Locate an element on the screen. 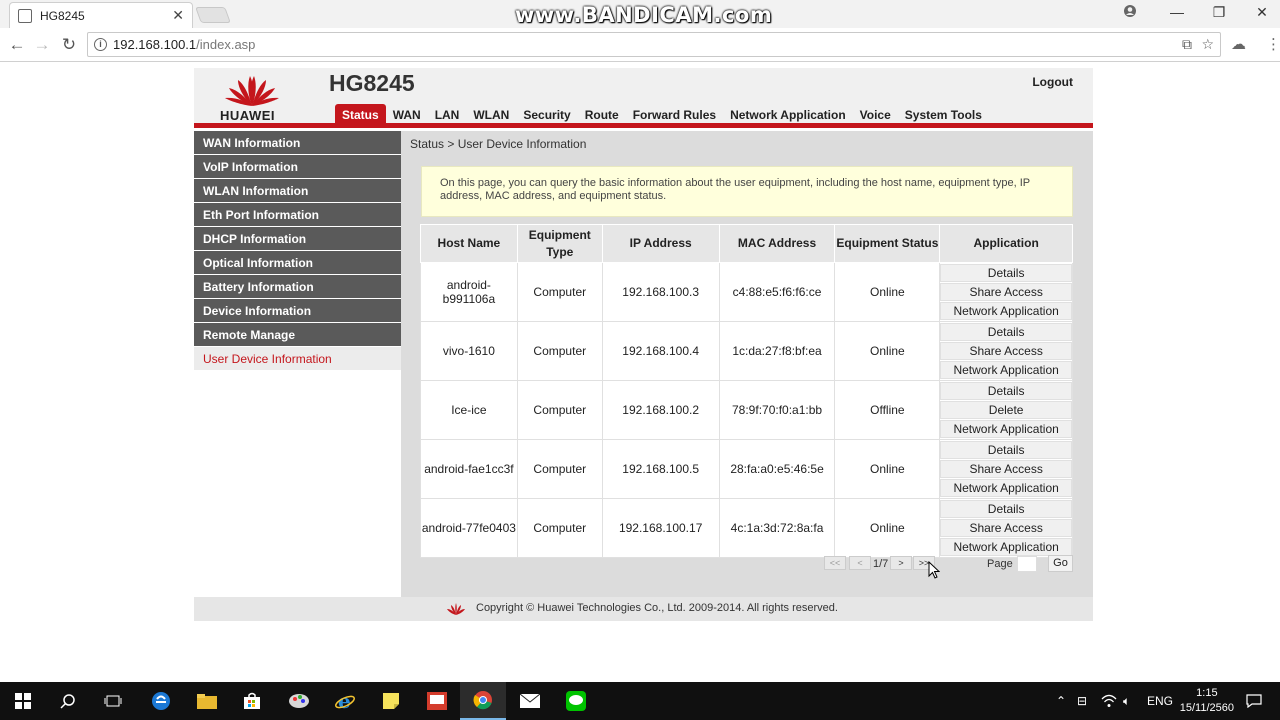 Image resolution: width=1280 pixels, height=720 pixels. go-button: Go is located at coordinates (1060, 563).